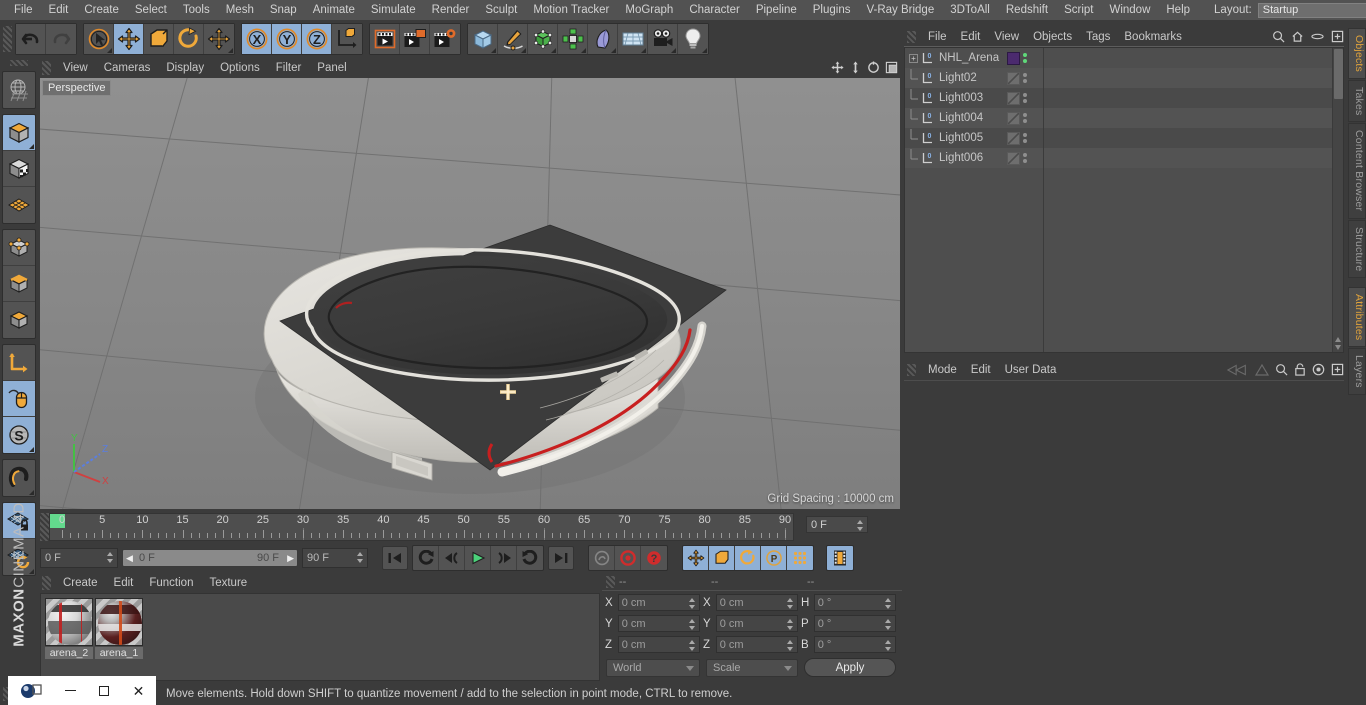 The height and width of the screenshot is (705, 1366). Describe the element at coordinates (1338, 347) in the screenshot. I see `scroll-down-arrow-icon` at that location.